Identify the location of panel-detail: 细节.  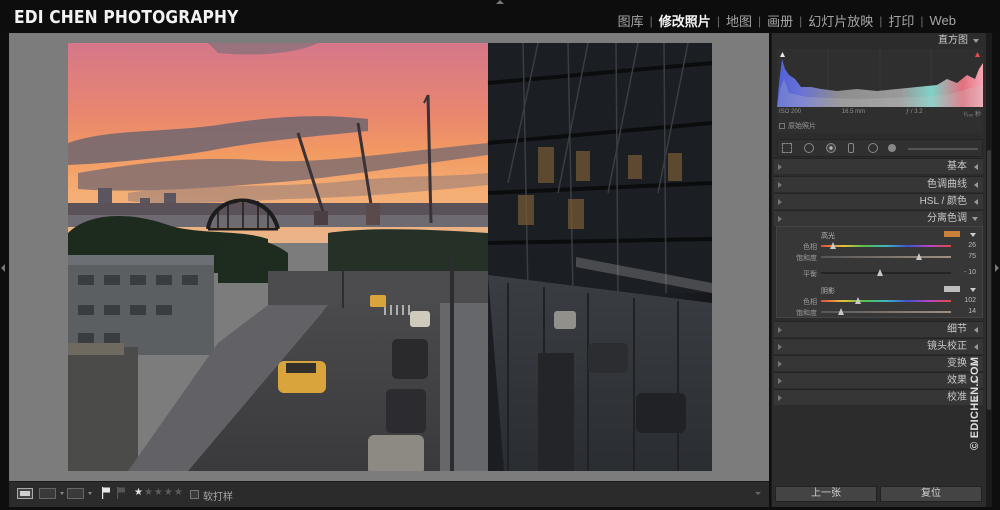
(878, 329).